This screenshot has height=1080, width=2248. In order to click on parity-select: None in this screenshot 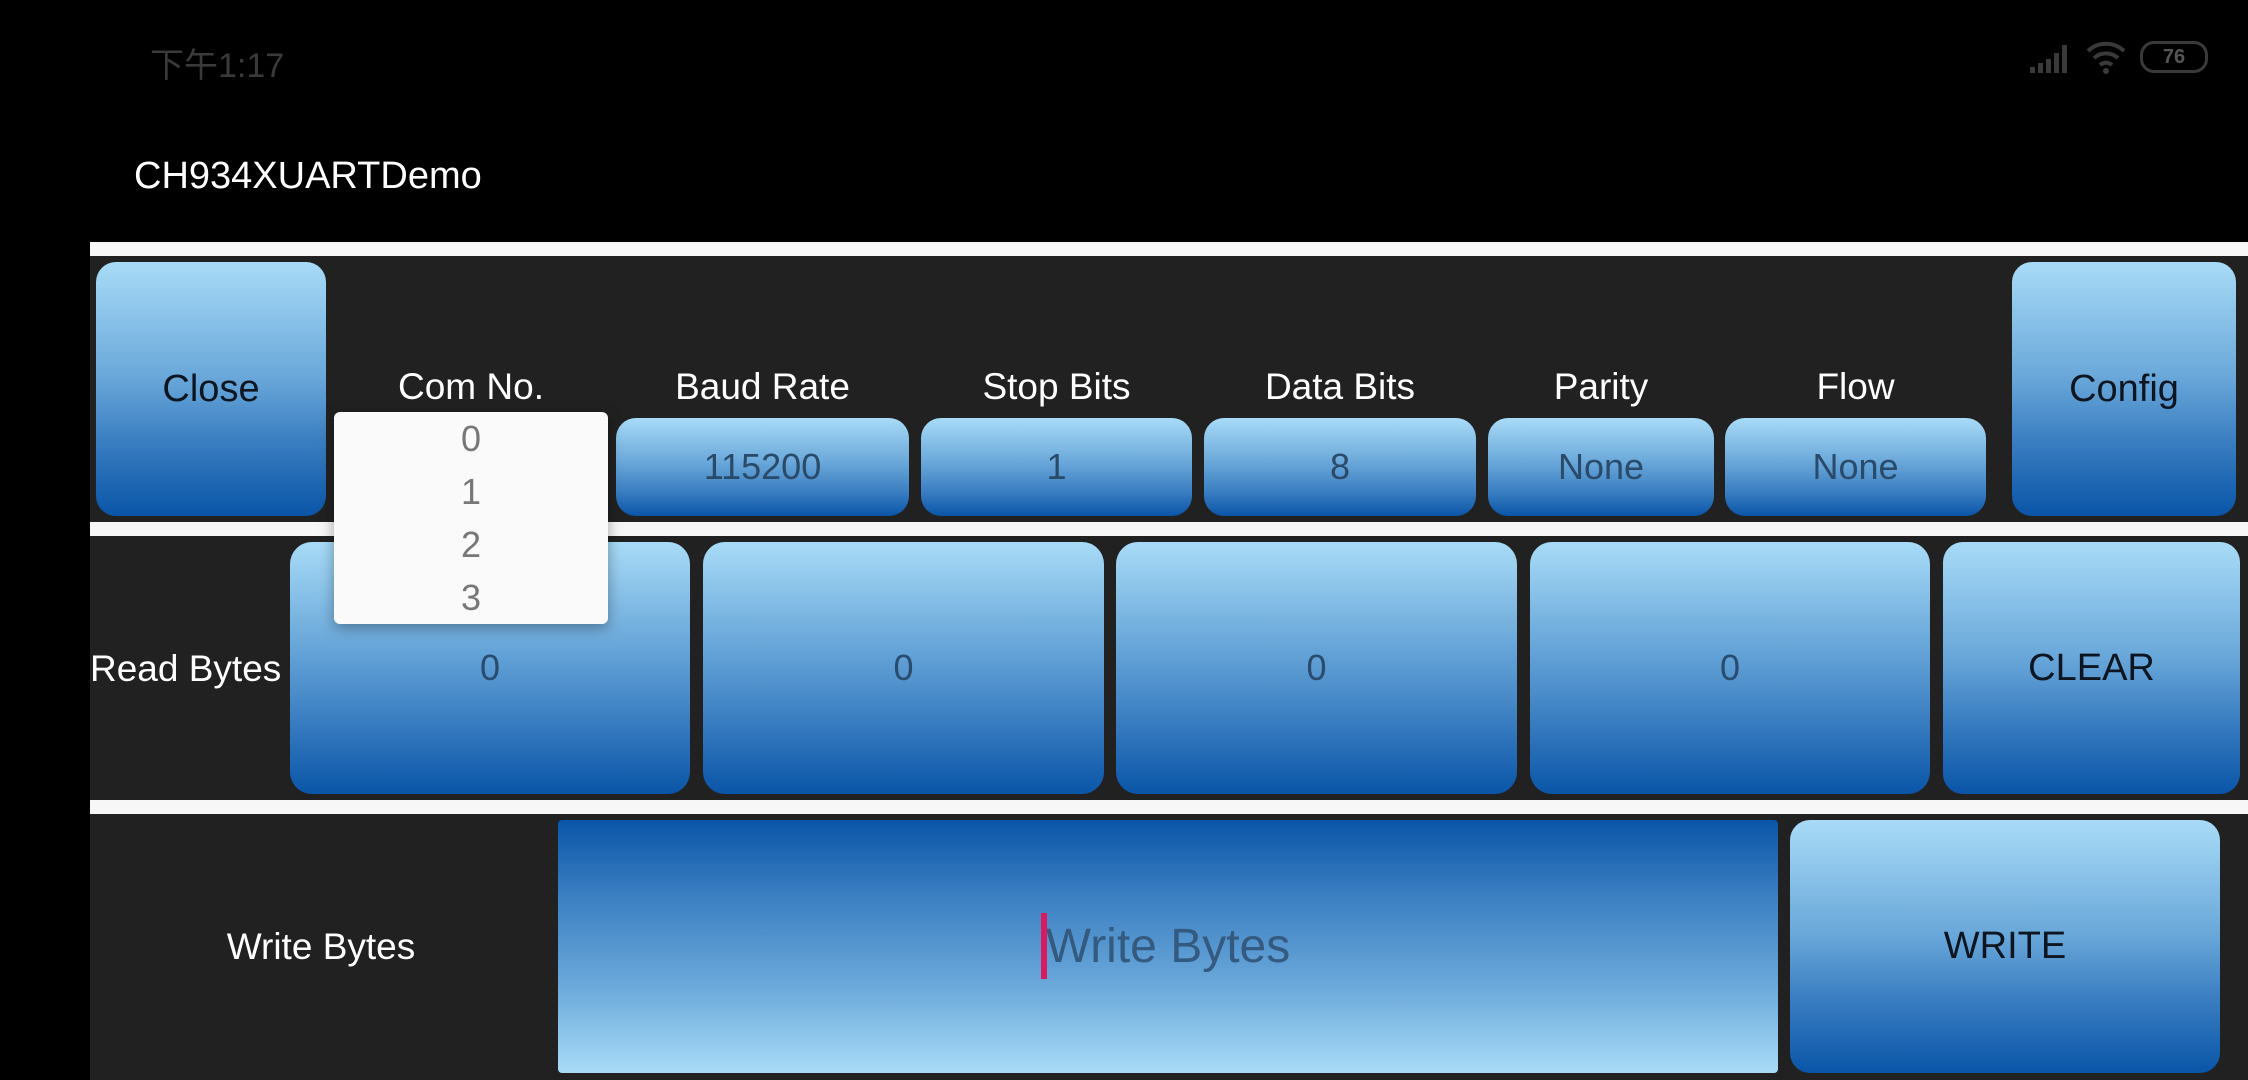, I will do `click(1601, 467)`.